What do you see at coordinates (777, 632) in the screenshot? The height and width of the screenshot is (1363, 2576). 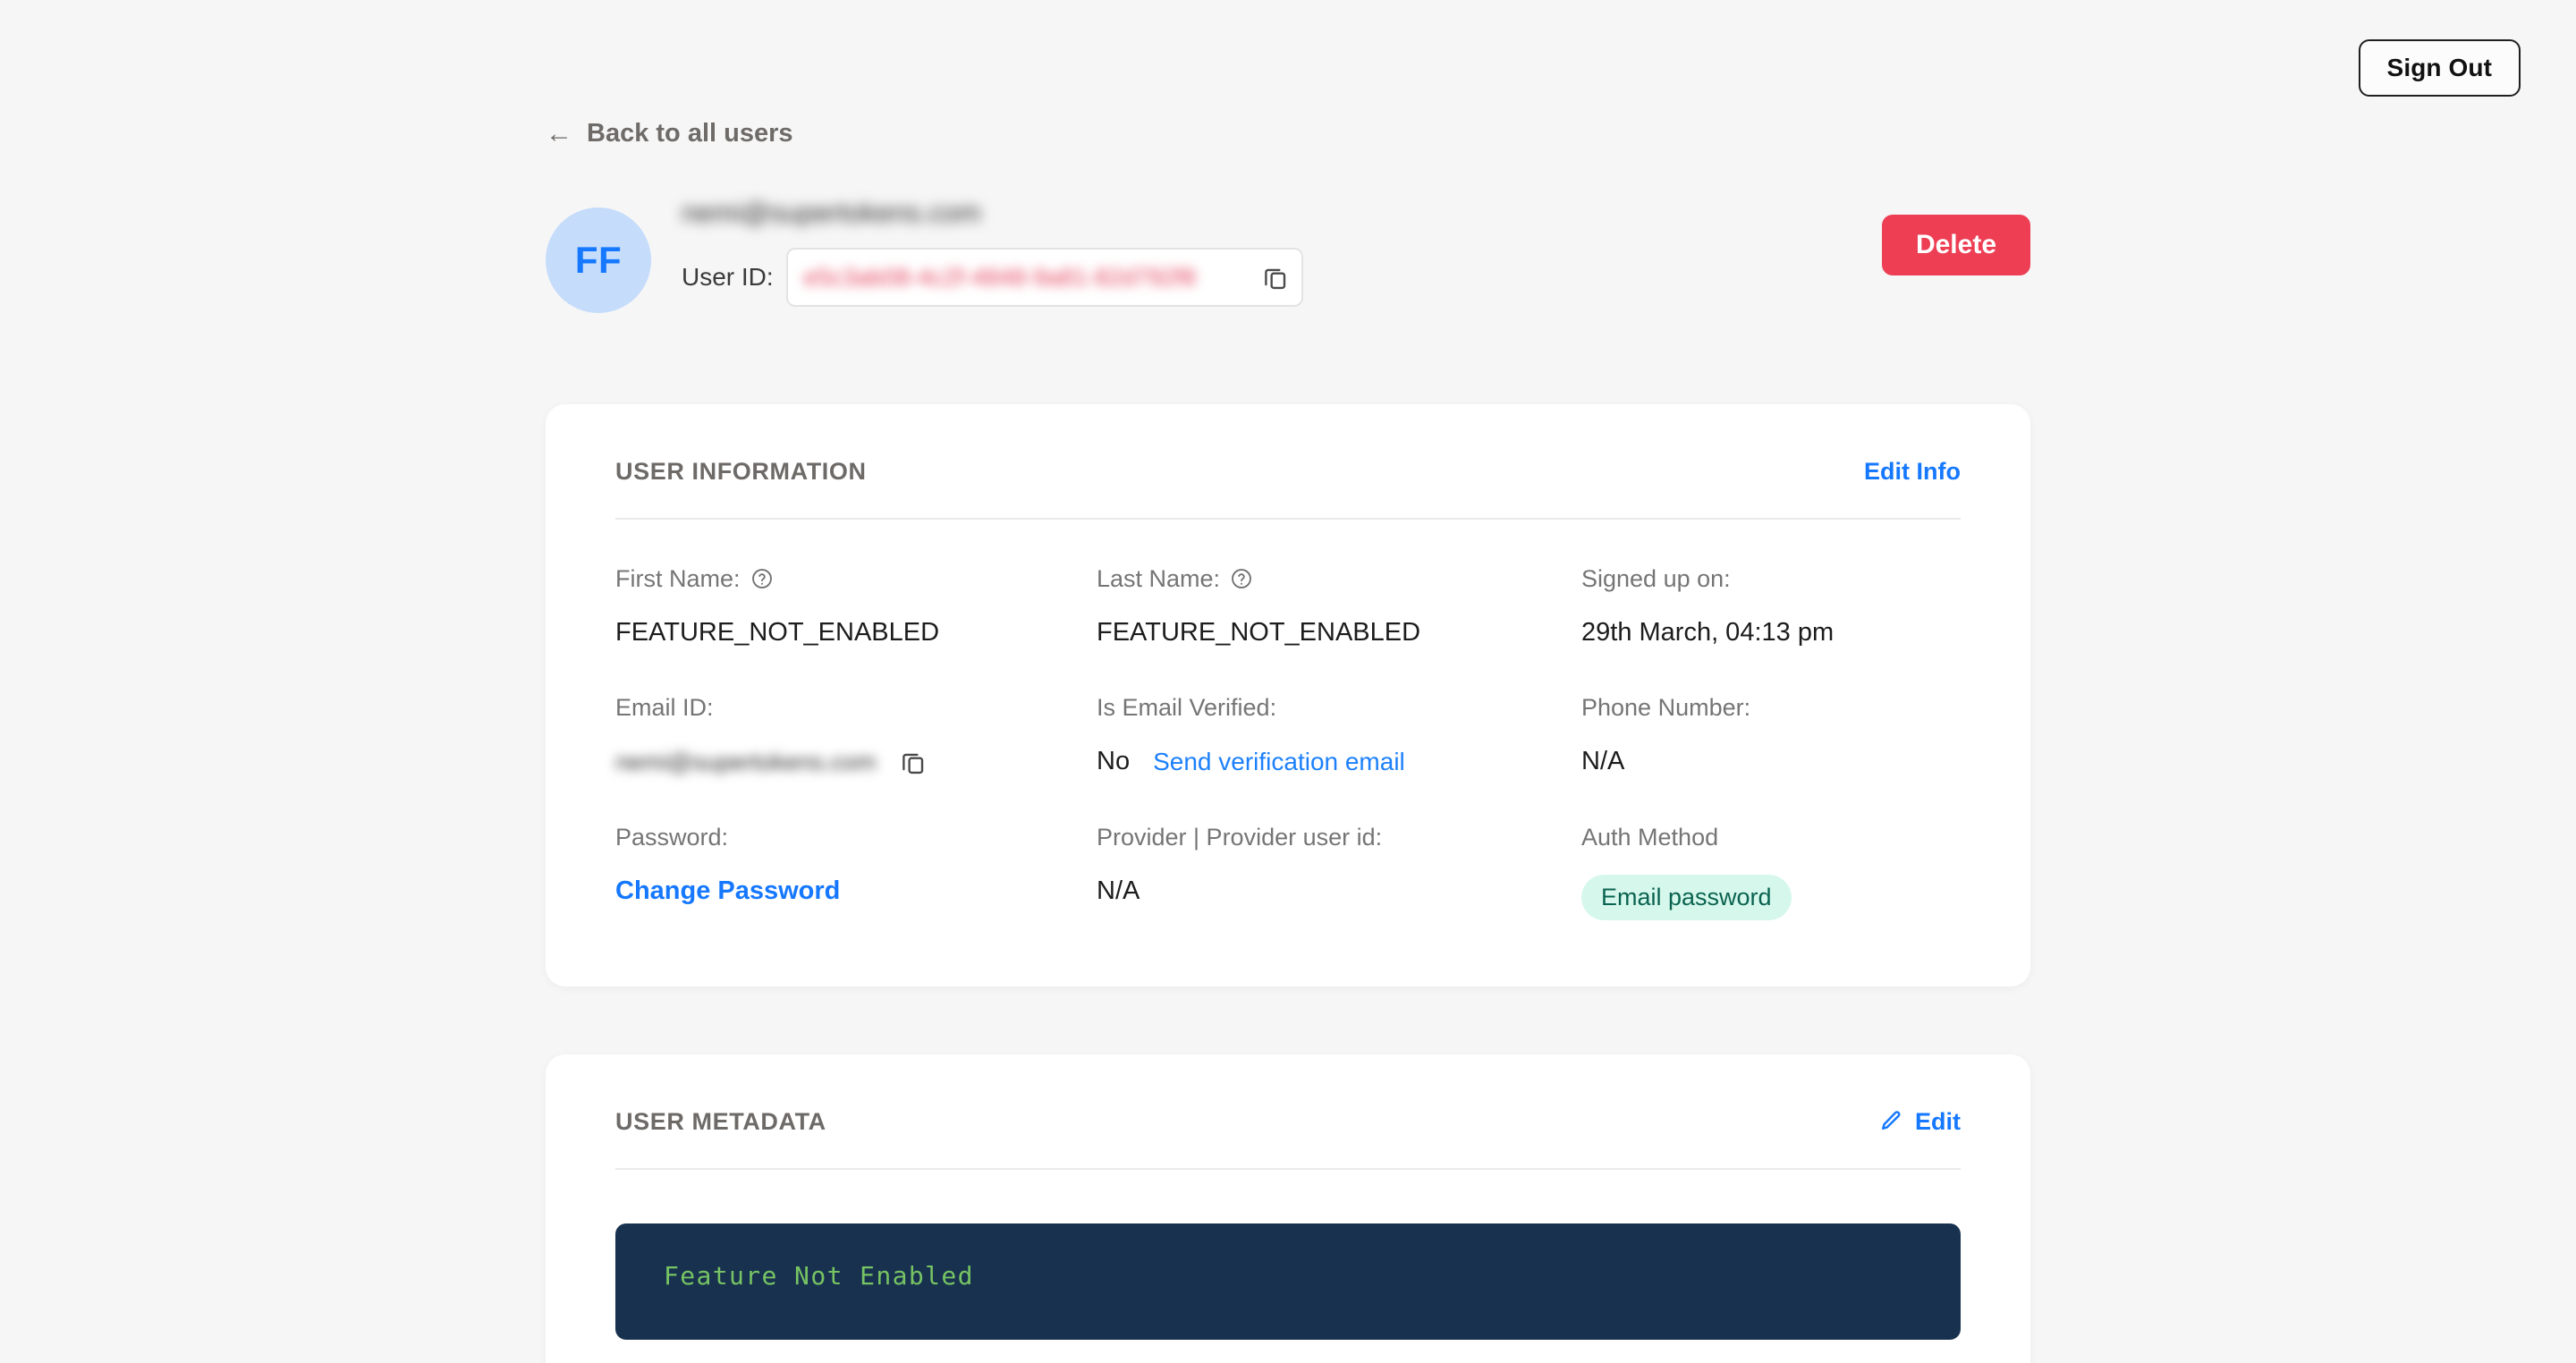 I see `field-first-name-value: FEATURE_NOT_ENABLED` at bounding box center [777, 632].